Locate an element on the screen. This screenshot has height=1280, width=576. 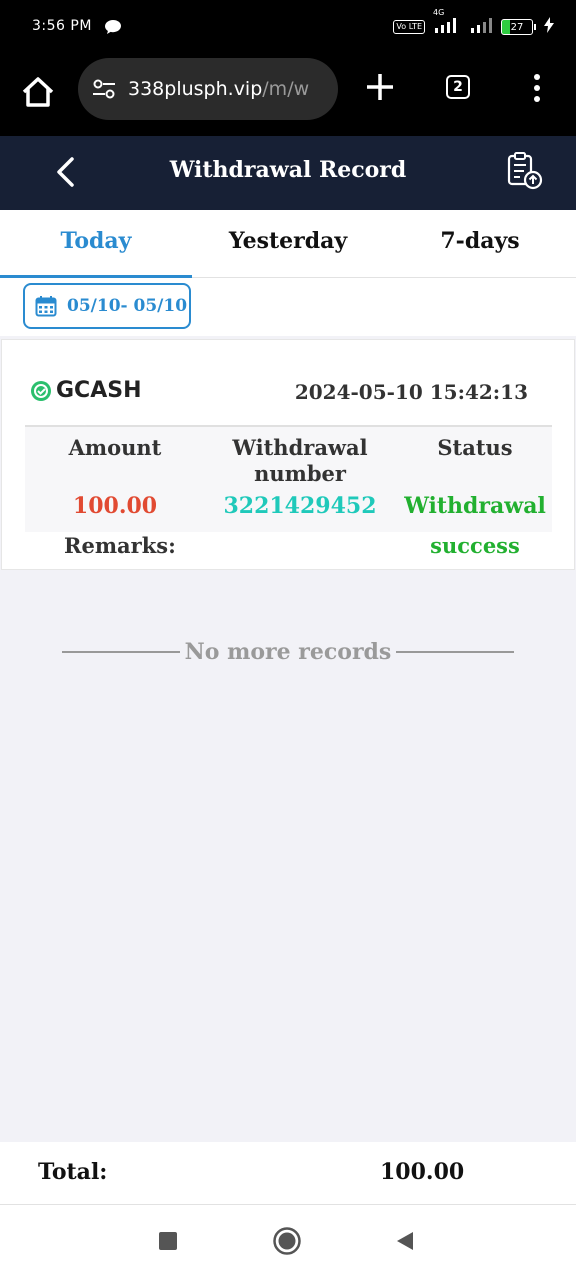
total-value: 100.00 is located at coordinates (422, 1172).